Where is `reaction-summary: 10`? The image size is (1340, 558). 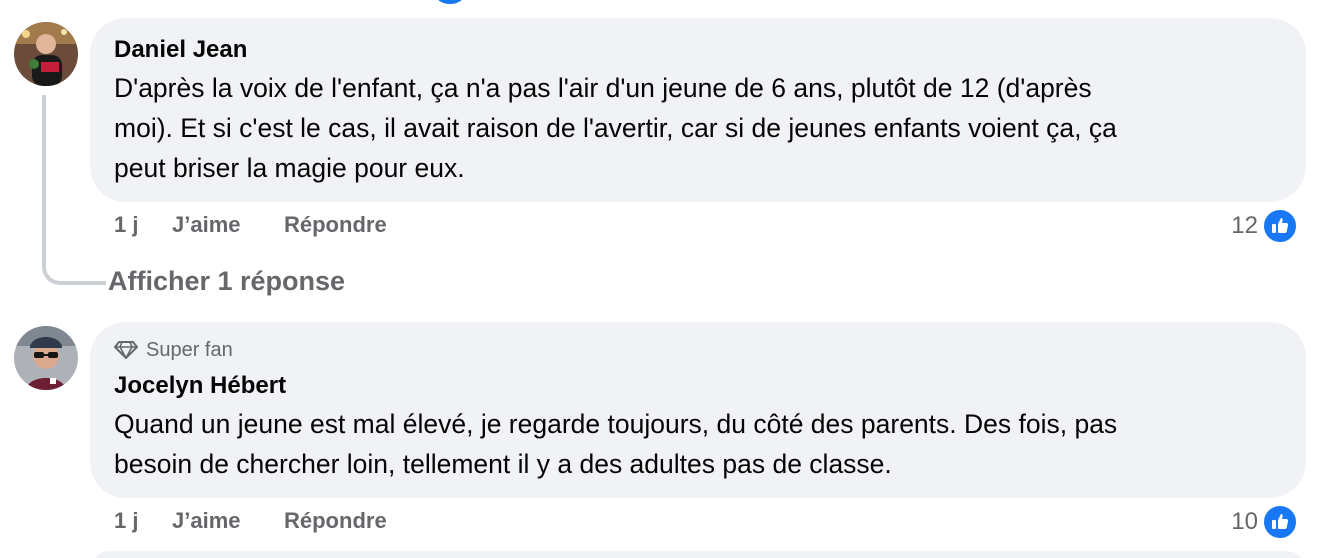
reaction-summary: 10 is located at coordinates (1264, 522).